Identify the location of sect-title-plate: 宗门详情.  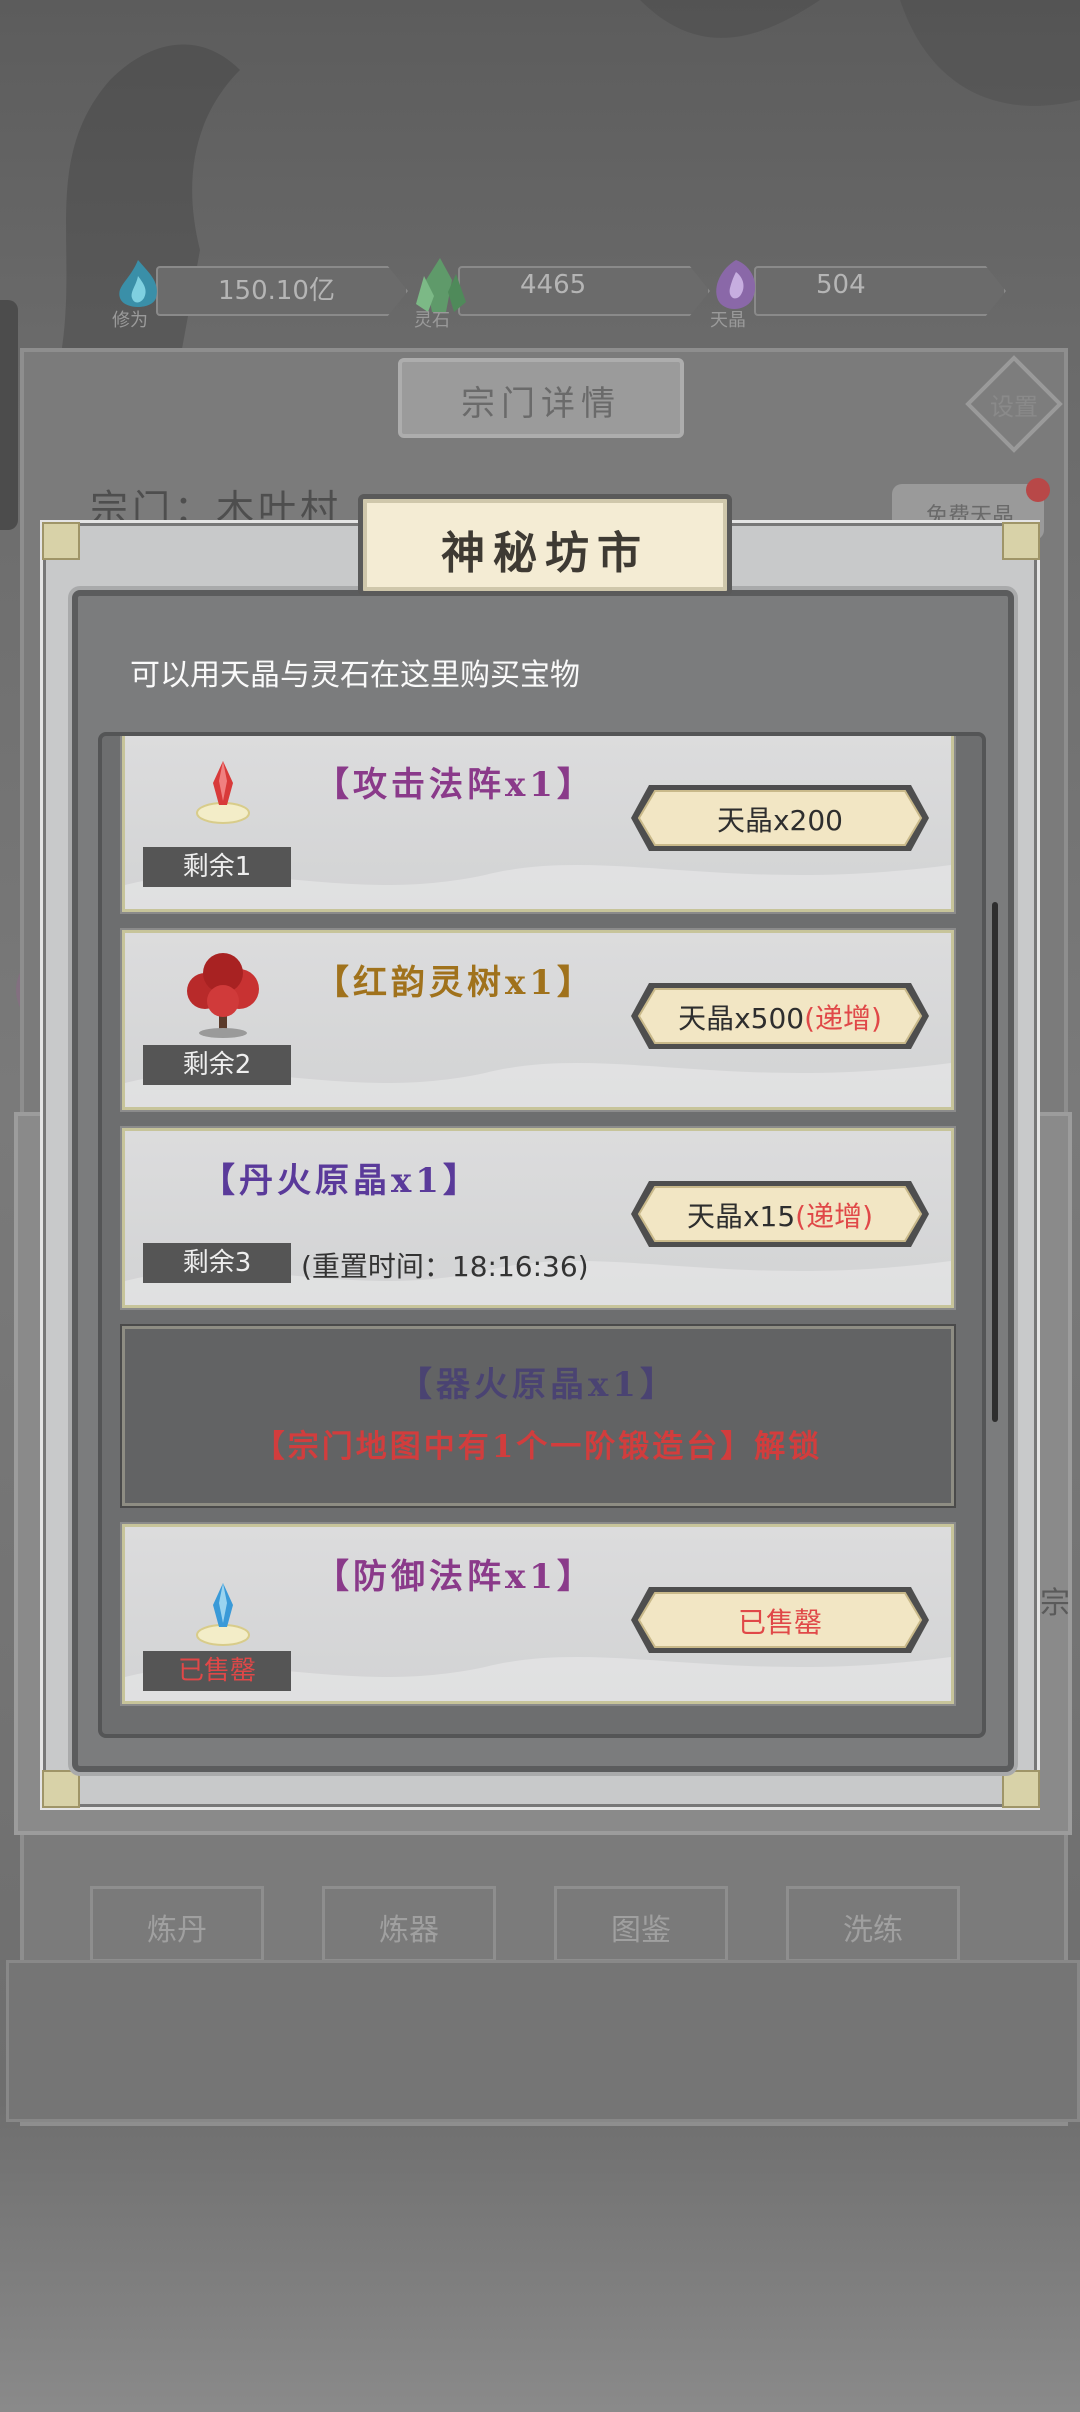
(541, 398).